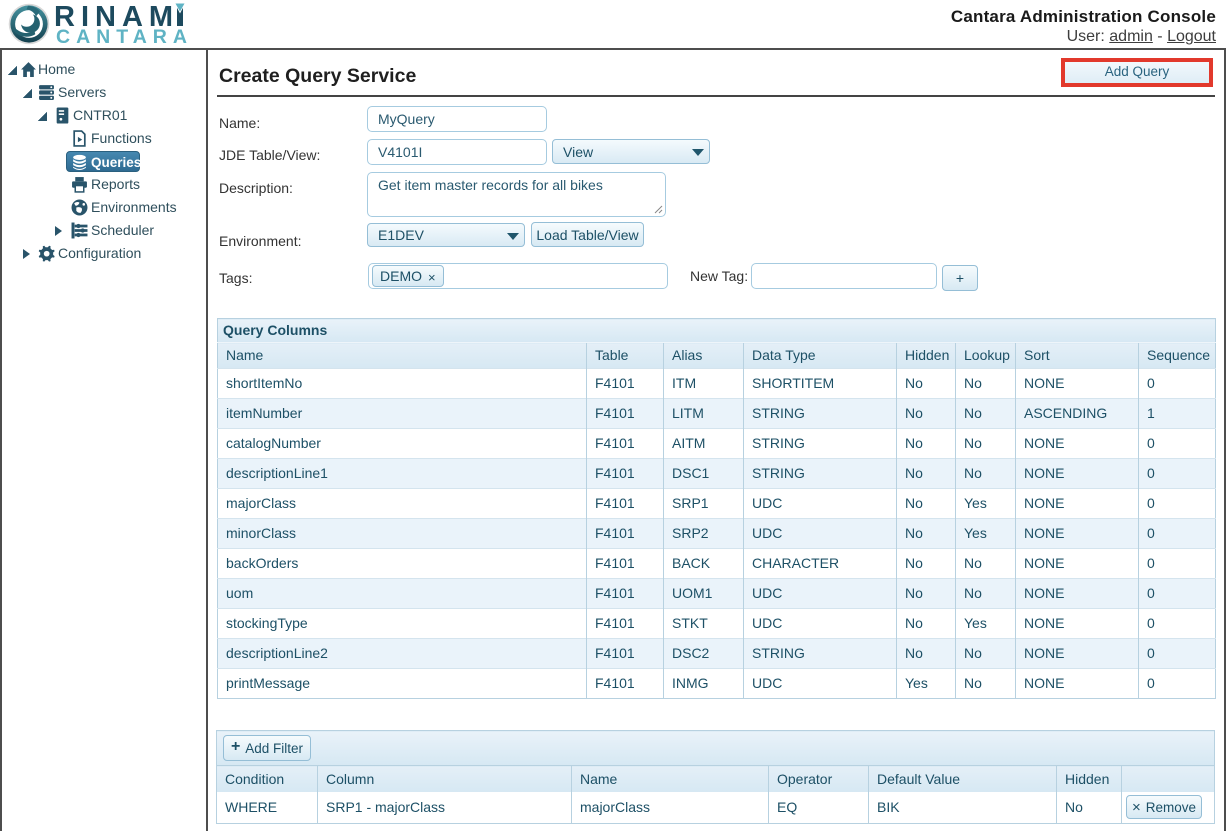 The image size is (1226, 832). I want to click on svg-text: CANTARA, so click(124, 35).